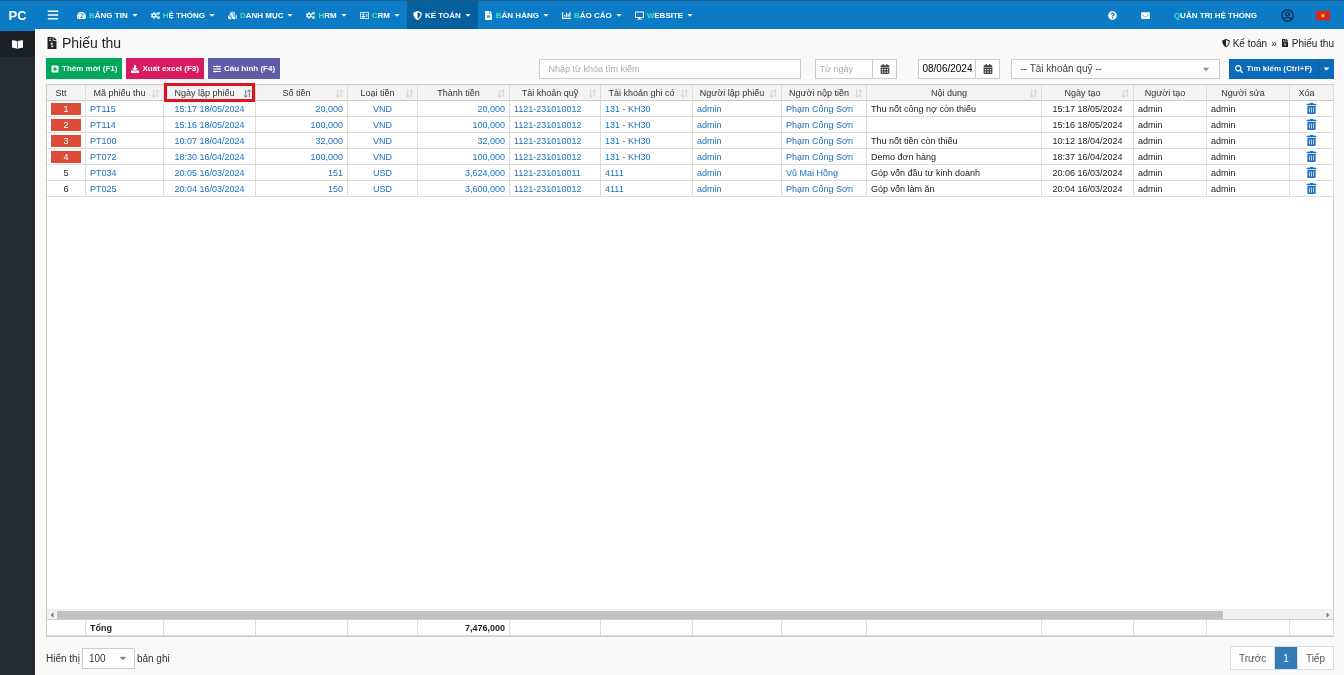  I want to click on flag-icon, so click(1323, 15).